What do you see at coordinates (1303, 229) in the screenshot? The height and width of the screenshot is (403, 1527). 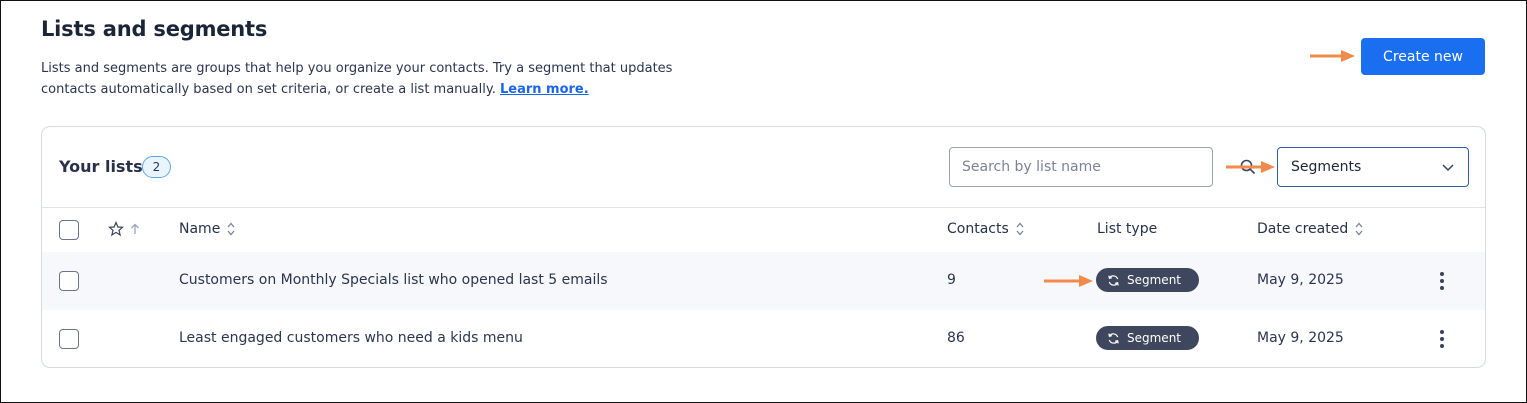 I see `date-created-header-label: Date created` at bounding box center [1303, 229].